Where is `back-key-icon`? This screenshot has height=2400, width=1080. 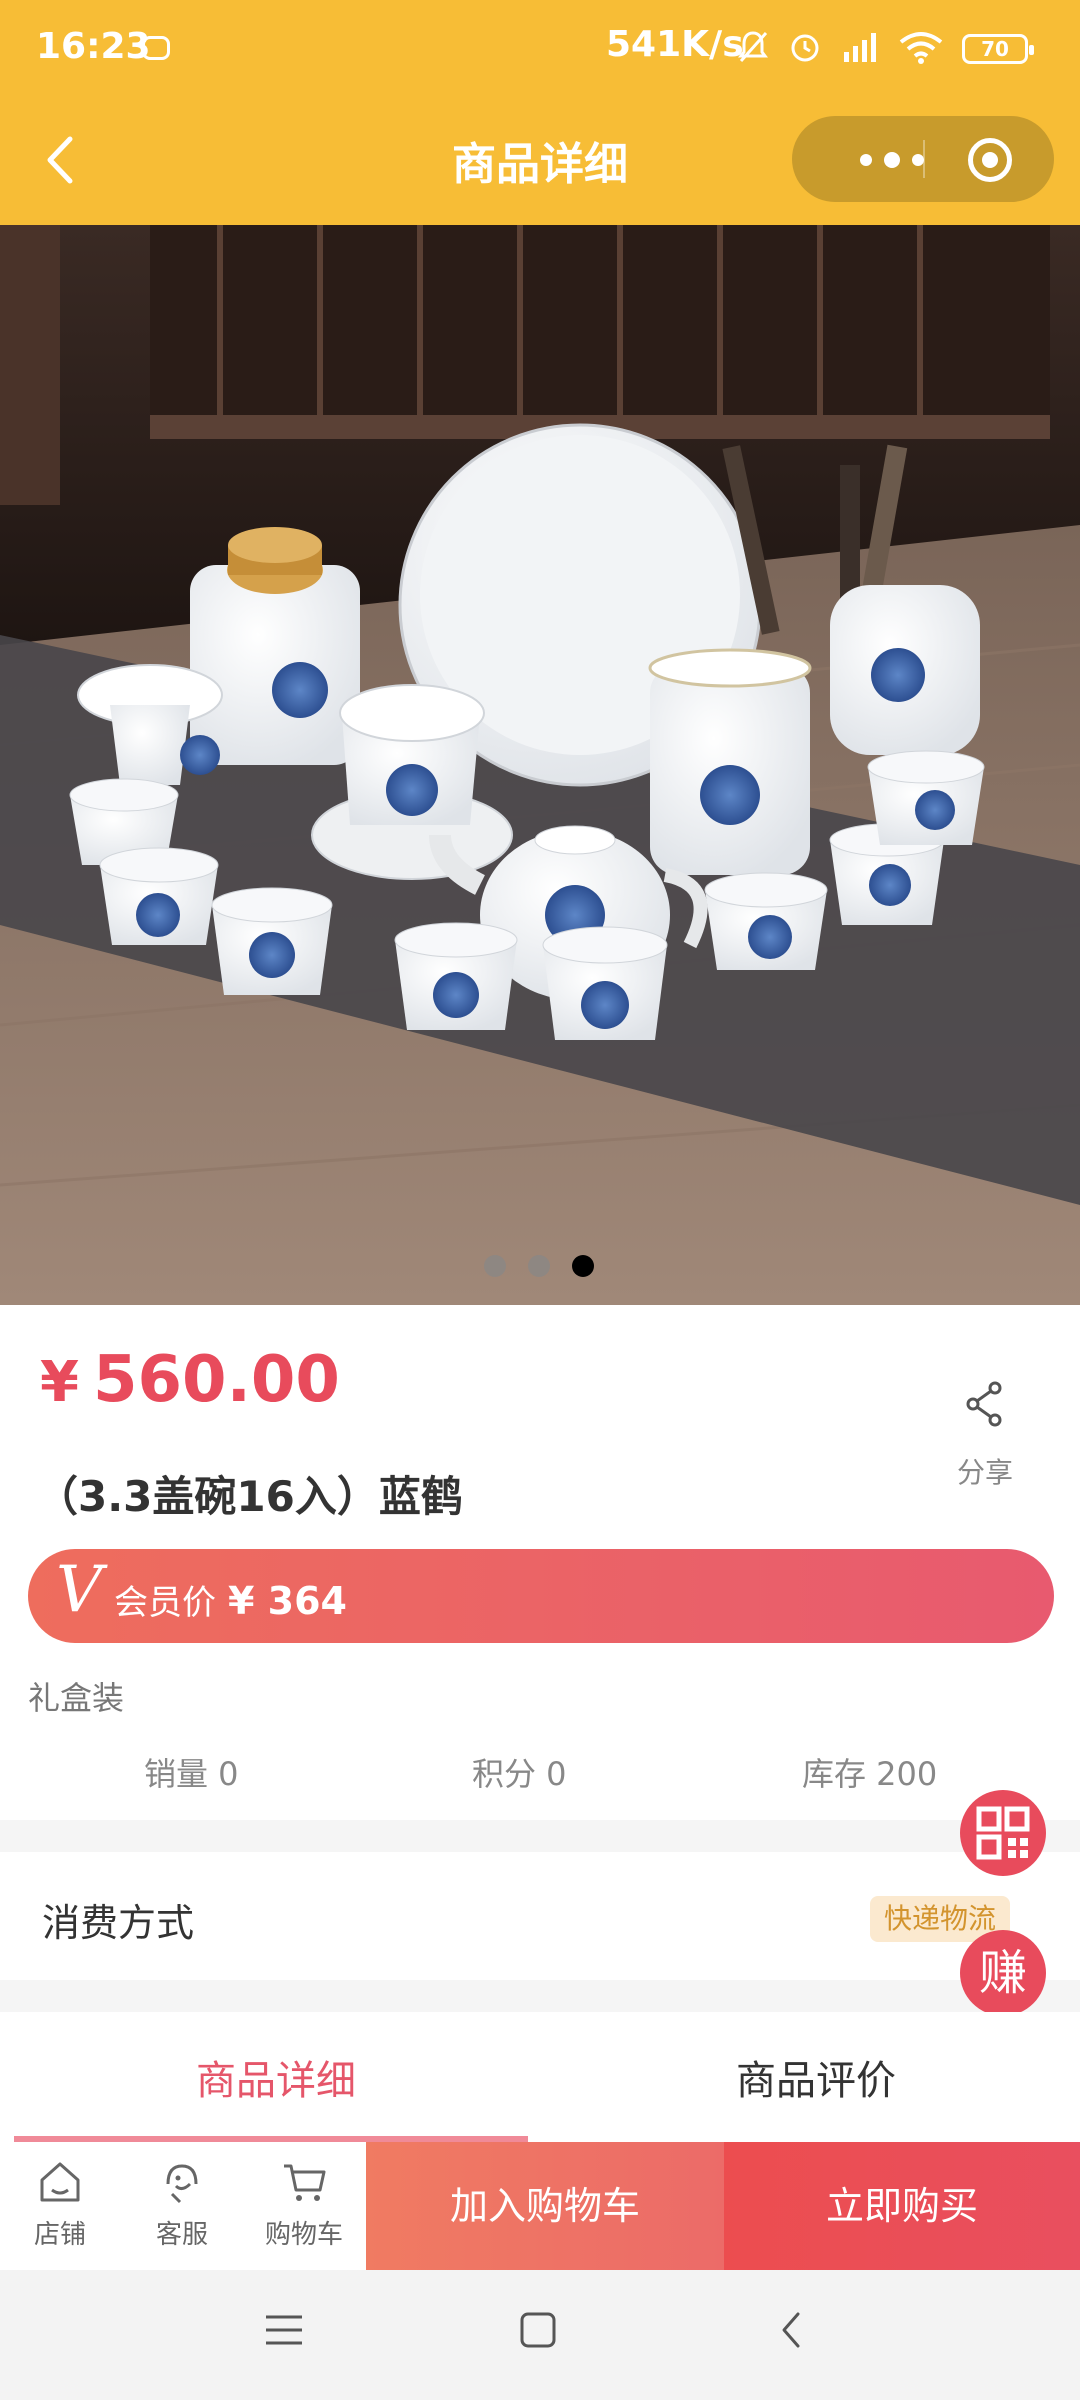
back-key-icon is located at coordinates (792, 2330).